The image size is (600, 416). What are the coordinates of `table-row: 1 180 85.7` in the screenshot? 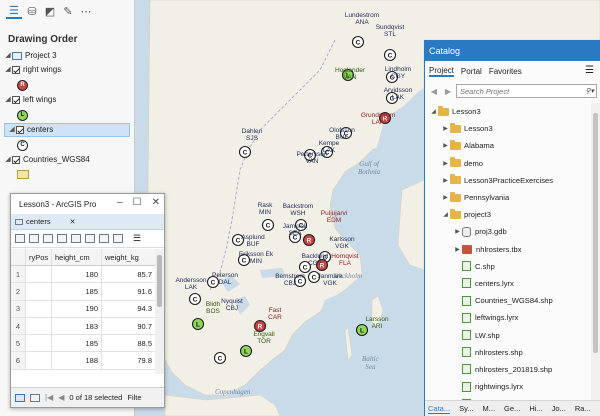 It's located at (83, 275).